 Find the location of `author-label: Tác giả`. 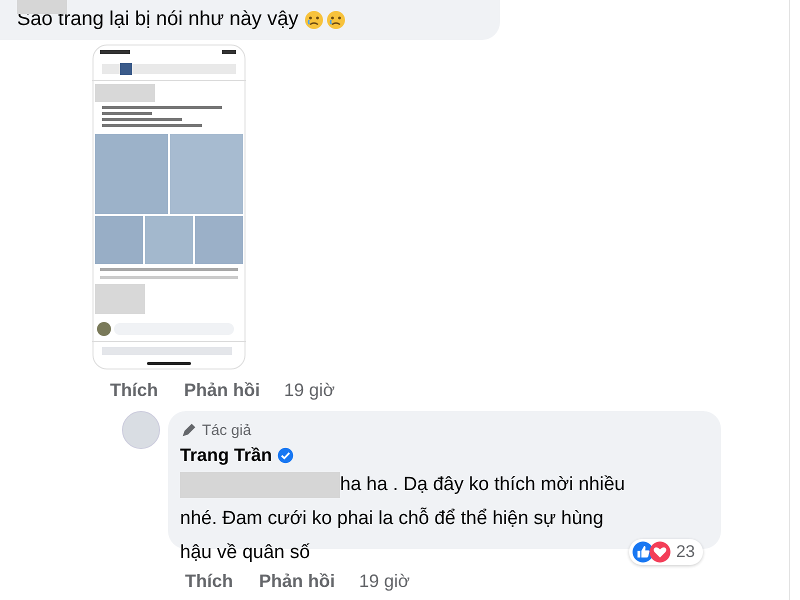

author-label: Tác giả is located at coordinates (227, 430).